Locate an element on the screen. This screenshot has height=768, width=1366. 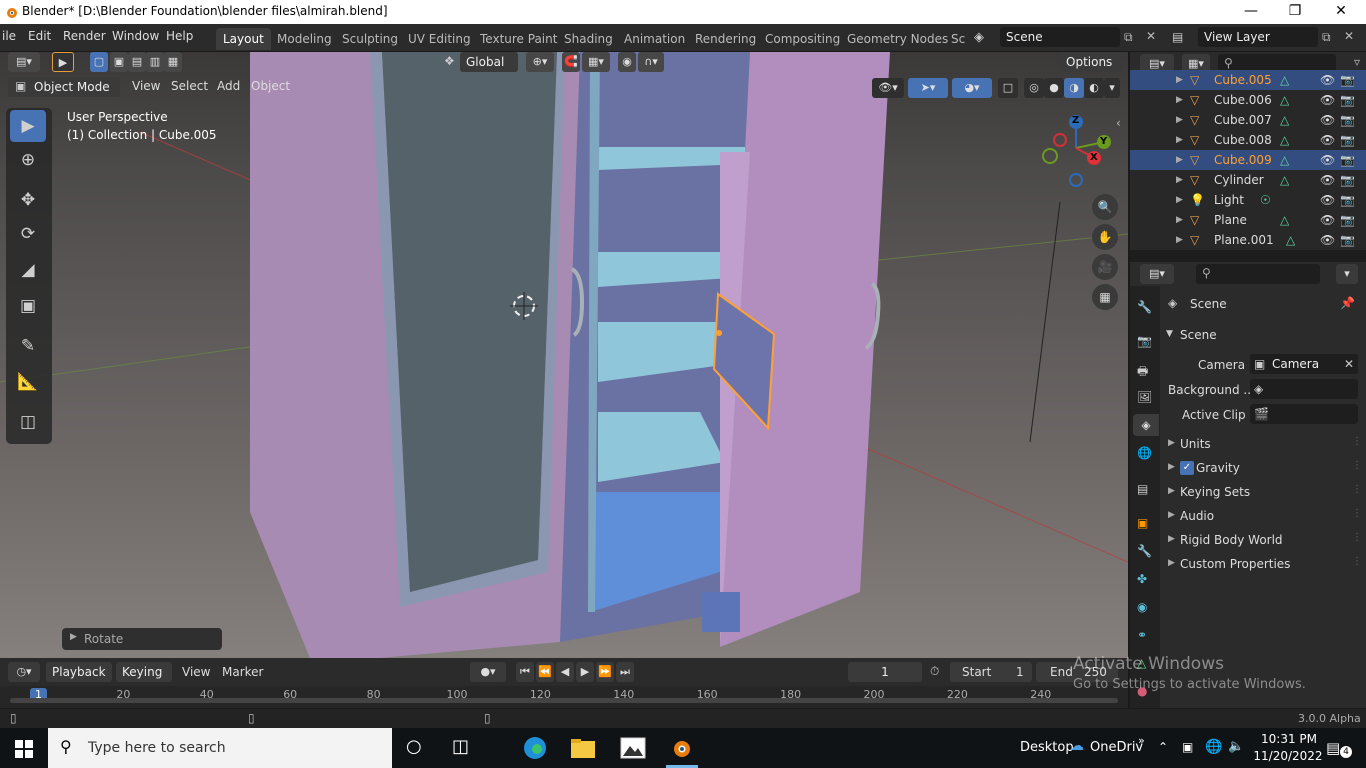
particles-tab-icon: ✤ is located at coordinates (1142, 579).